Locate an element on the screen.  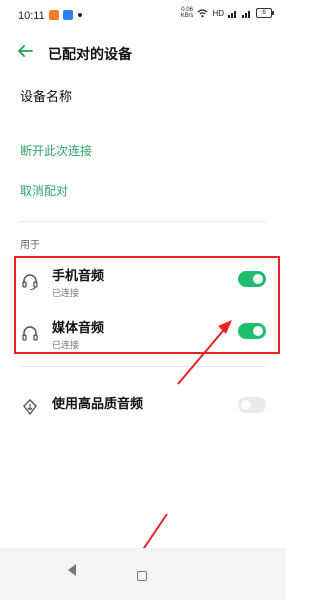
nav-back-icon is located at coordinates (72, 570).